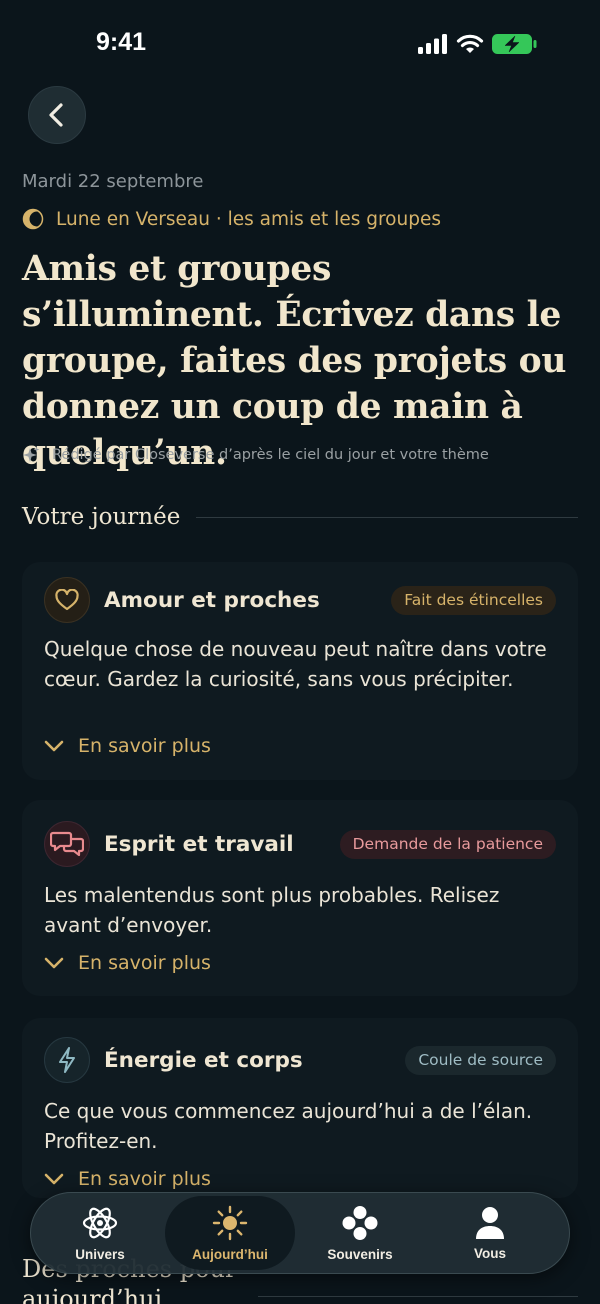 The width and height of the screenshot is (600, 1304). I want to click on tab-aujourdhui: Aujourd’hui, so click(230, 1233).